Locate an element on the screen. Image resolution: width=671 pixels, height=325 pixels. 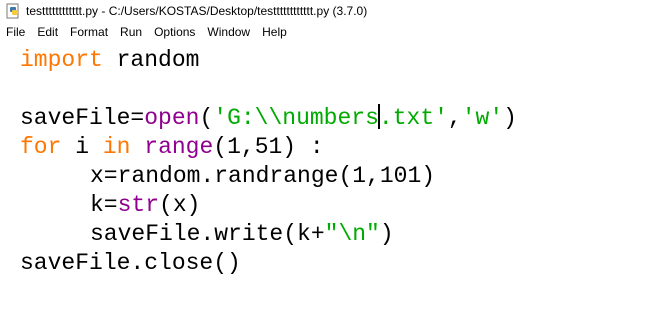
code-token: x=random.randrange(1,101) is located at coordinates (263, 176).